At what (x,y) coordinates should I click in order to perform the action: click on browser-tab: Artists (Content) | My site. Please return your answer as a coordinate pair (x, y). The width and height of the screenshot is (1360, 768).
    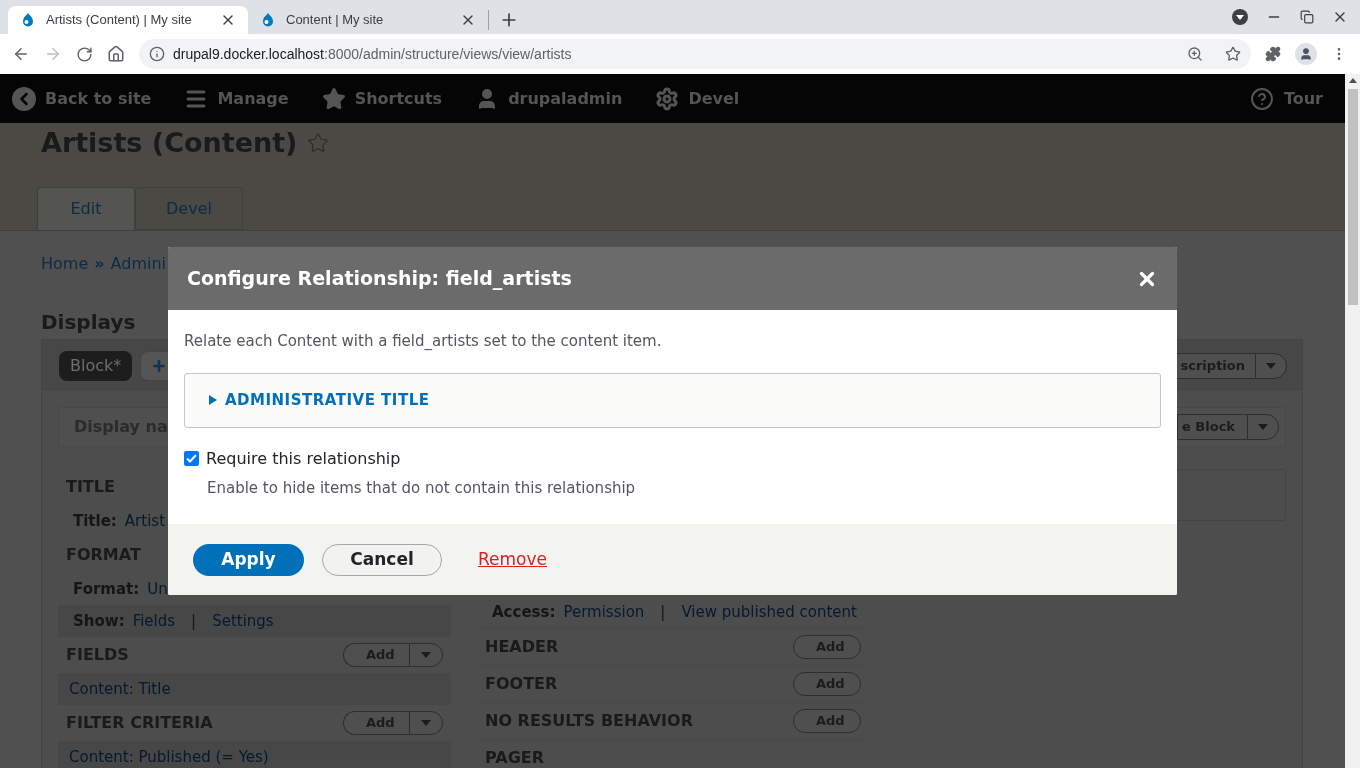
    Looking at the image, I should click on (128, 20).